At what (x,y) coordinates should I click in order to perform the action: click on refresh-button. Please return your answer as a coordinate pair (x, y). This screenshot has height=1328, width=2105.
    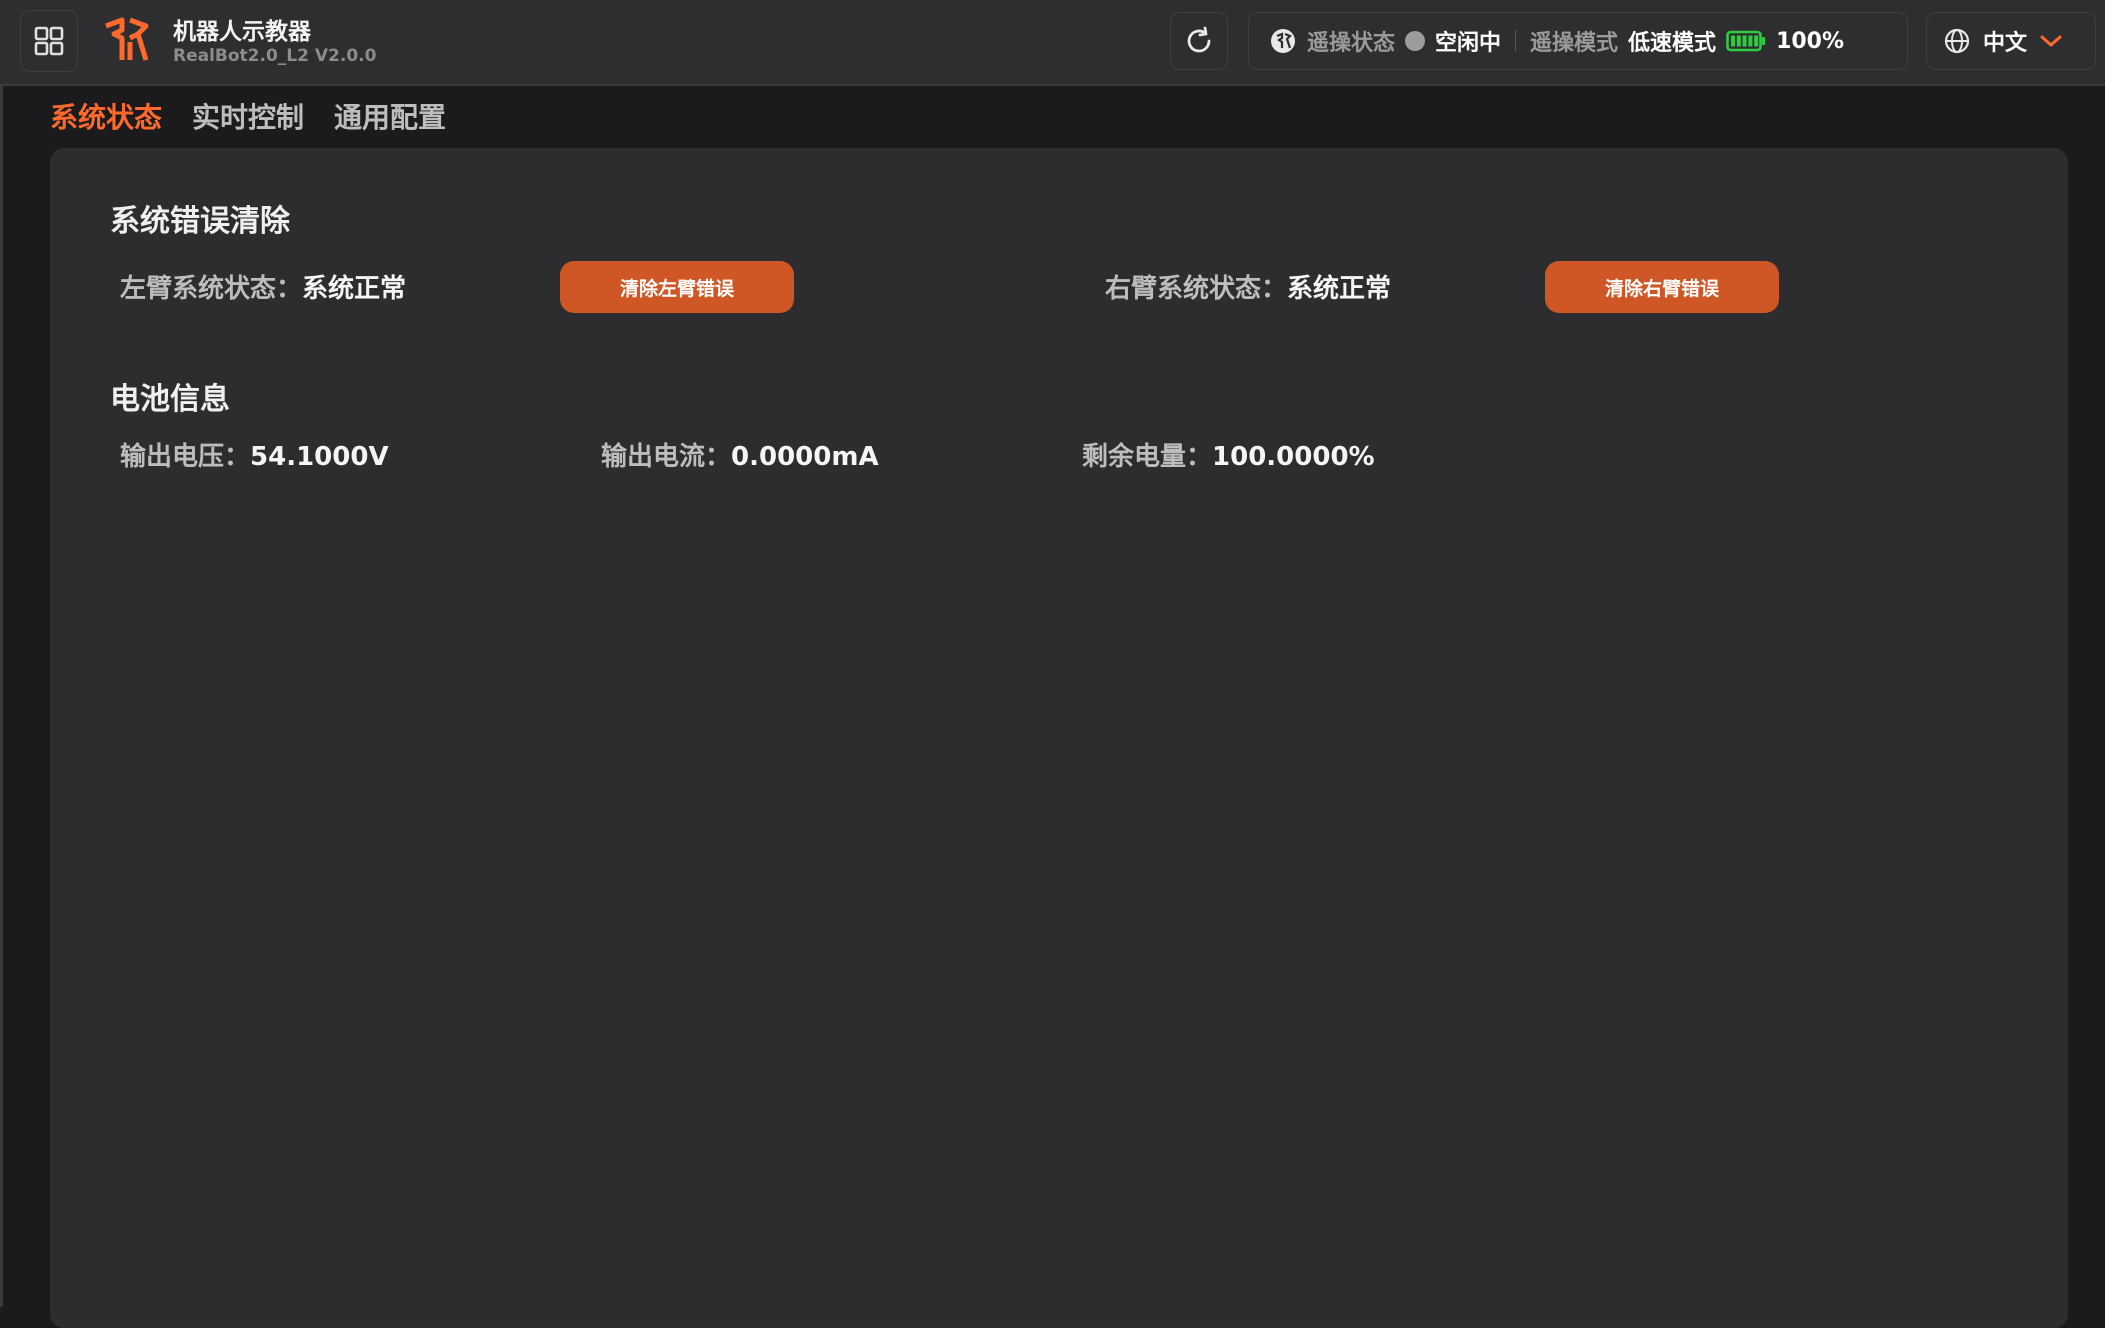
    Looking at the image, I should click on (1199, 41).